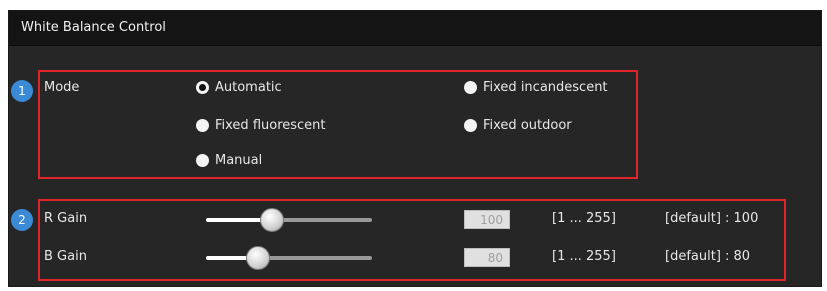 This screenshot has height=291, width=827. Describe the element at coordinates (270, 125) in the screenshot. I see `radio-fixed-fluorescent-label: Fixed fluorescent` at that location.